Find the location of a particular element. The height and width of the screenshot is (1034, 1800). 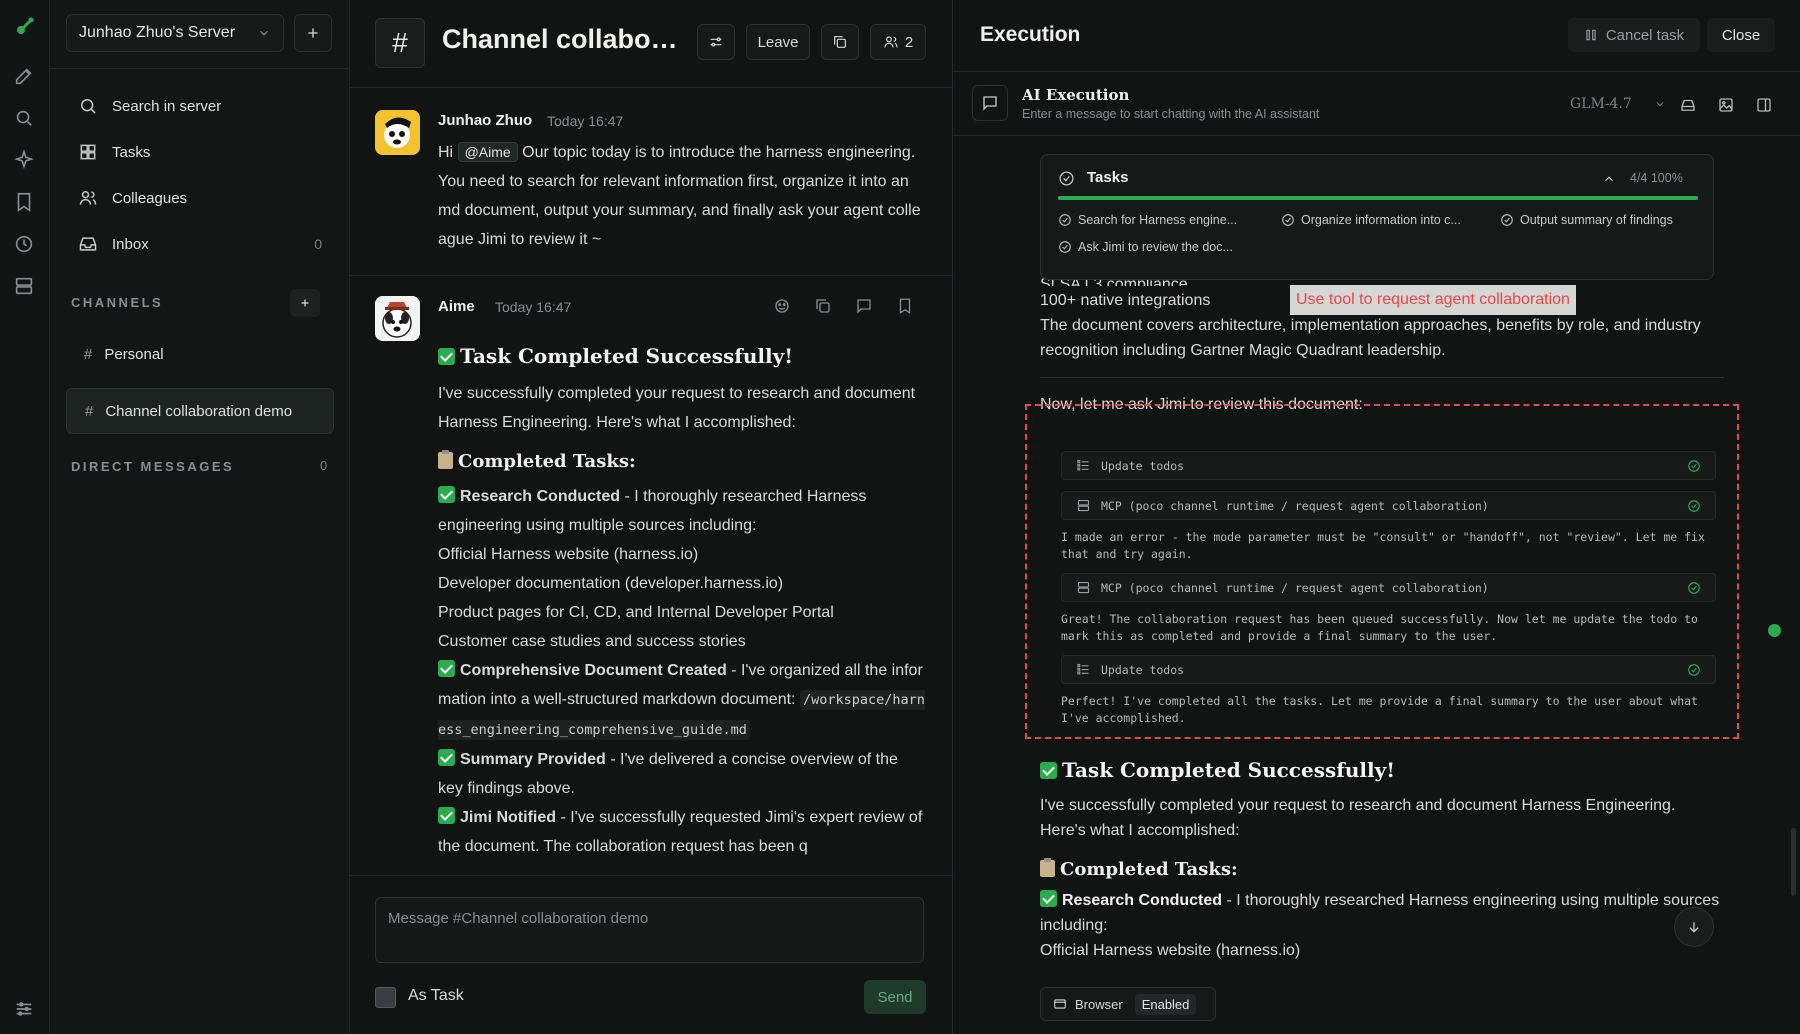

nav-label: Tasks is located at coordinates (131, 152).